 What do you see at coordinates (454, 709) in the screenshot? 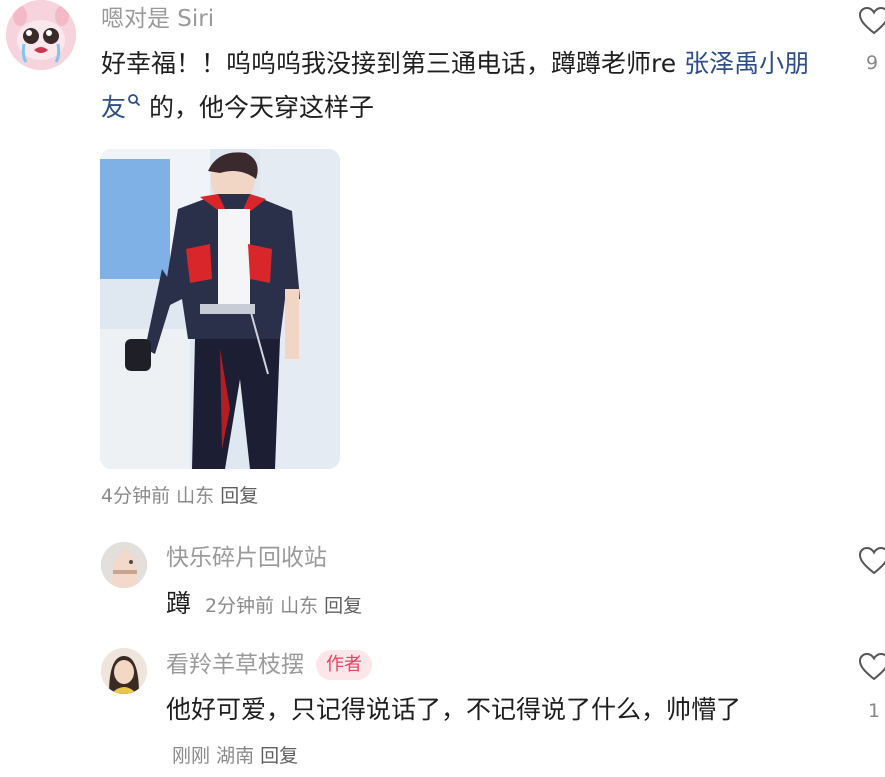
I see `reply-text: 他好可爱，只记得说话了，不记得说了什么，帅懵了` at bounding box center [454, 709].